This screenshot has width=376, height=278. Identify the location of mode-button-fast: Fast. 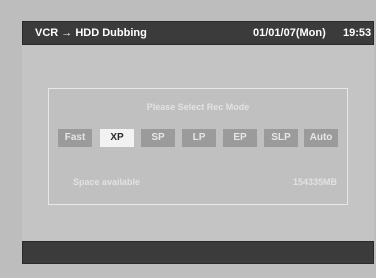
(75, 138).